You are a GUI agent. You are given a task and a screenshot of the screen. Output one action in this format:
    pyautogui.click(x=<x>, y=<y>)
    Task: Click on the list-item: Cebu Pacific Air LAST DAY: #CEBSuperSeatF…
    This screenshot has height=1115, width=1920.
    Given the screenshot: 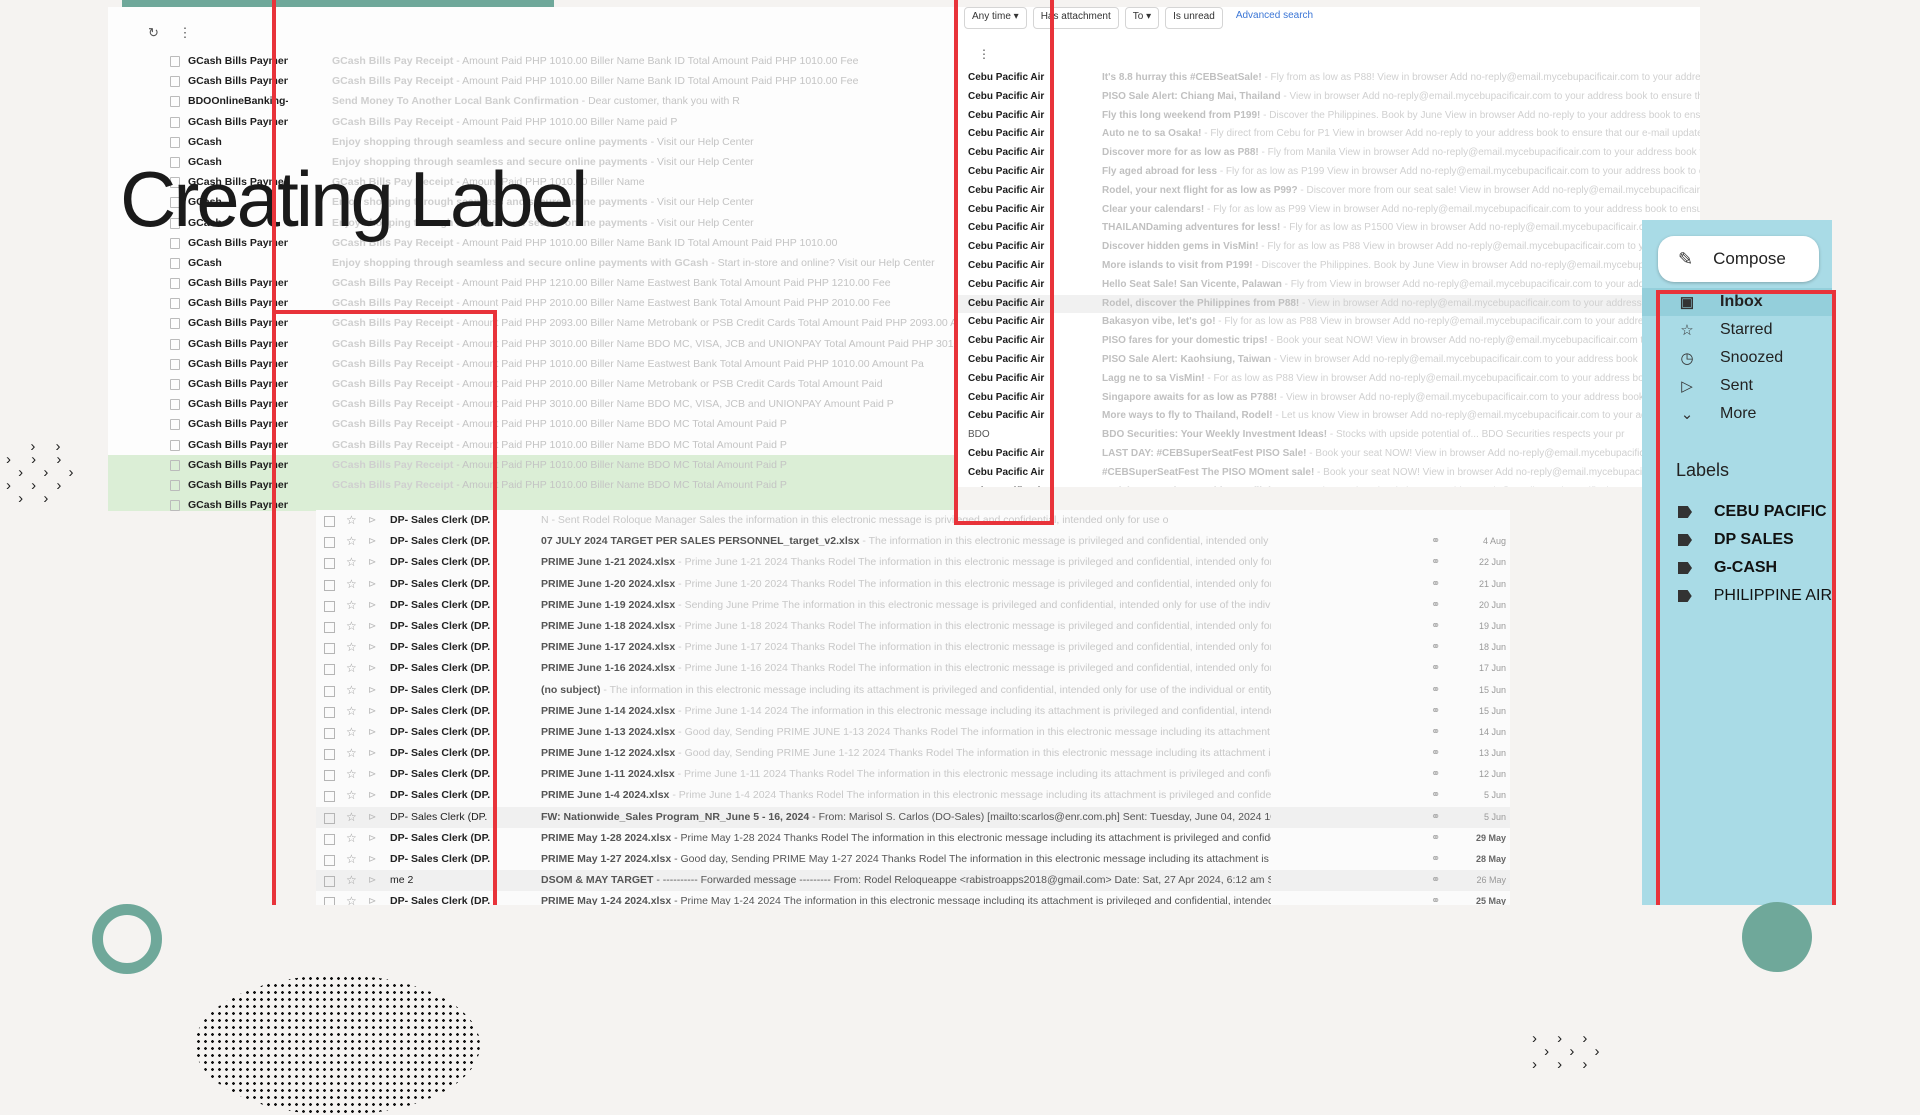 What is the action you would take?
    pyautogui.click(x=1329, y=454)
    